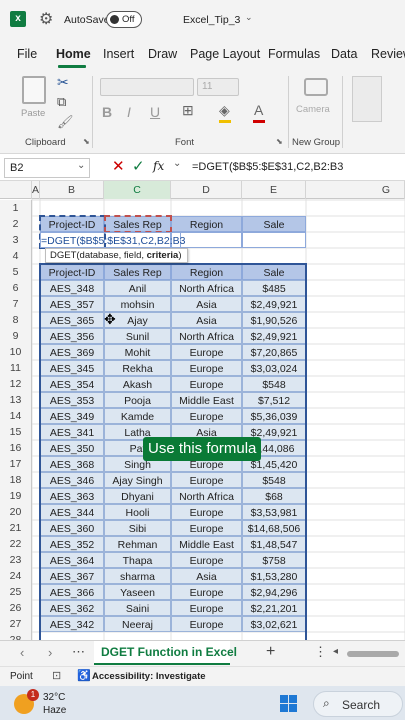  What do you see at coordinates (16, 576) in the screenshot?
I see `row-header: 24` at bounding box center [16, 576].